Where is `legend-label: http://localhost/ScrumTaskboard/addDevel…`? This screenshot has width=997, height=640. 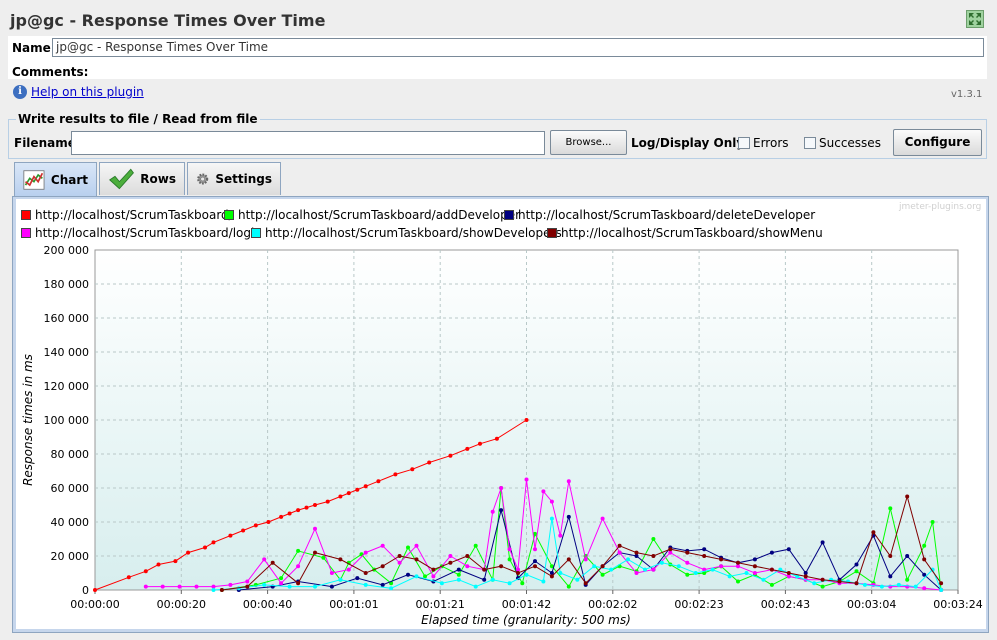 legend-label: http://localhost/ScrumTaskboard/addDevel… is located at coordinates (379, 215).